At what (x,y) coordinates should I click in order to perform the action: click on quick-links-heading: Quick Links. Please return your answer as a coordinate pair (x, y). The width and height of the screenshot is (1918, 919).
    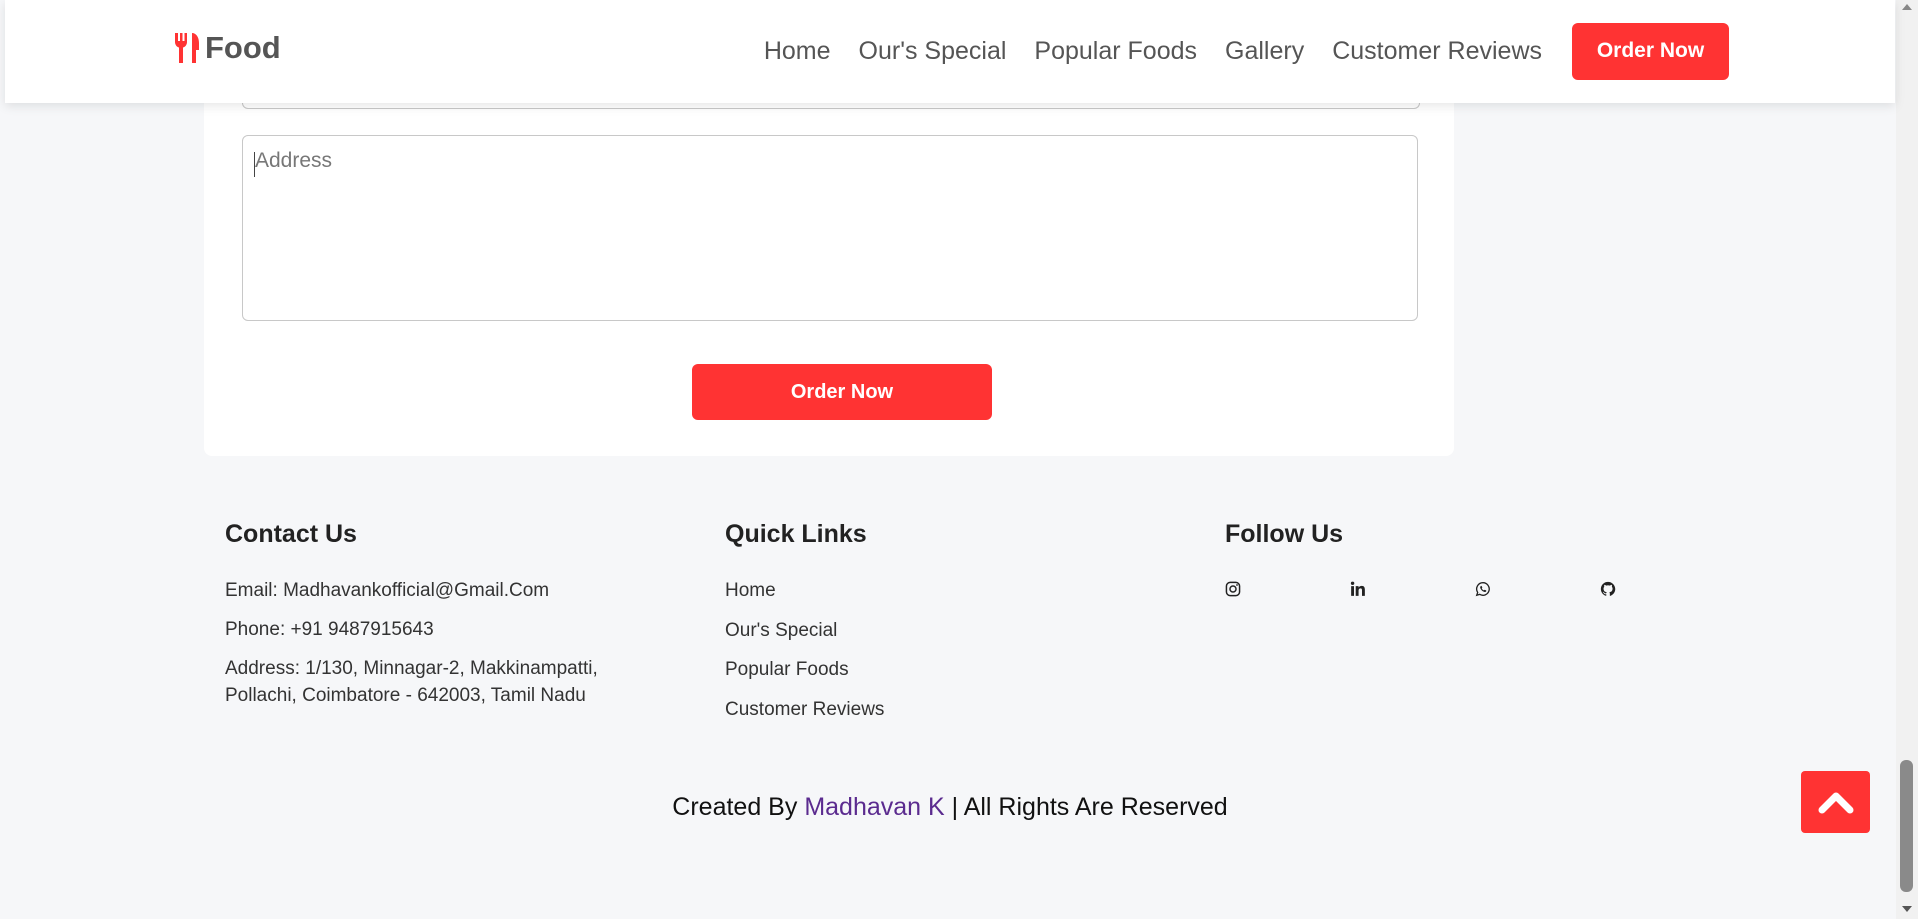
    Looking at the image, I should click on (796, 534).